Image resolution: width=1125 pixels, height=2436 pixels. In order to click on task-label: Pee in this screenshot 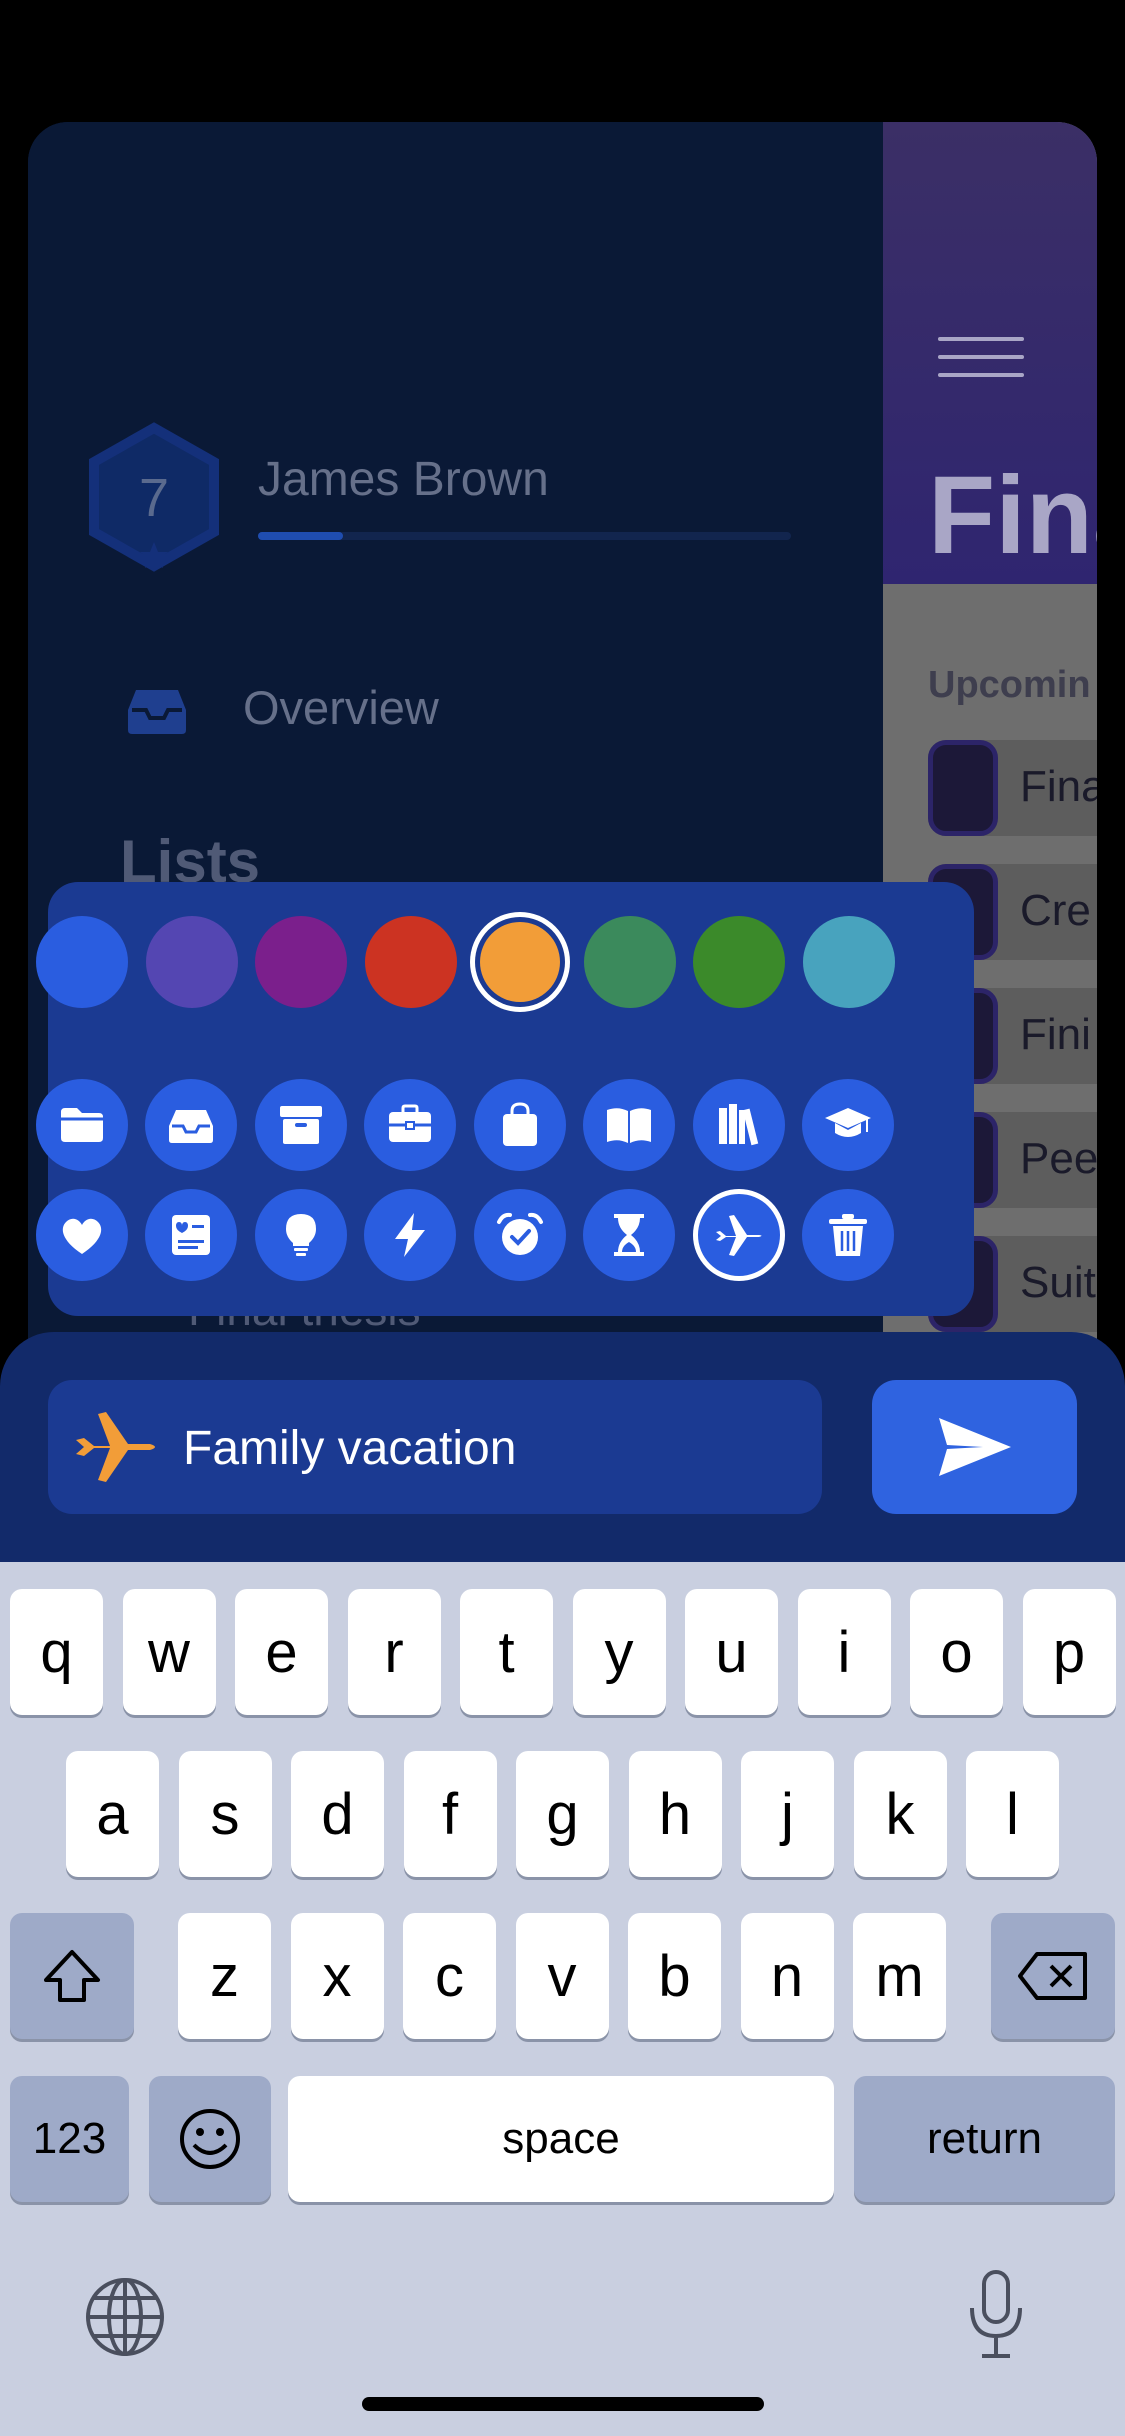, I will do `click(1058, 1158)`.